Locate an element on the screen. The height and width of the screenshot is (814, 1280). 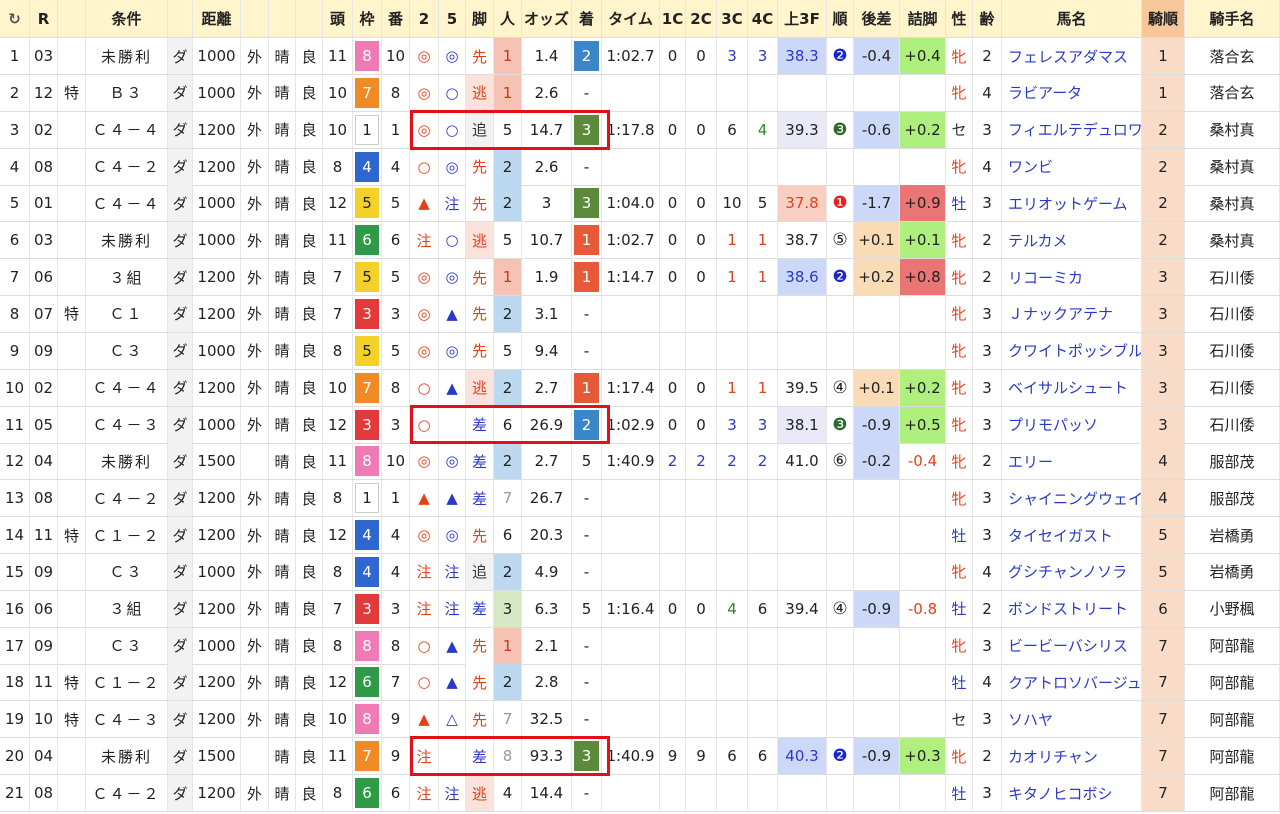
cell-c4: 4 is located at coordinates (763, 129).